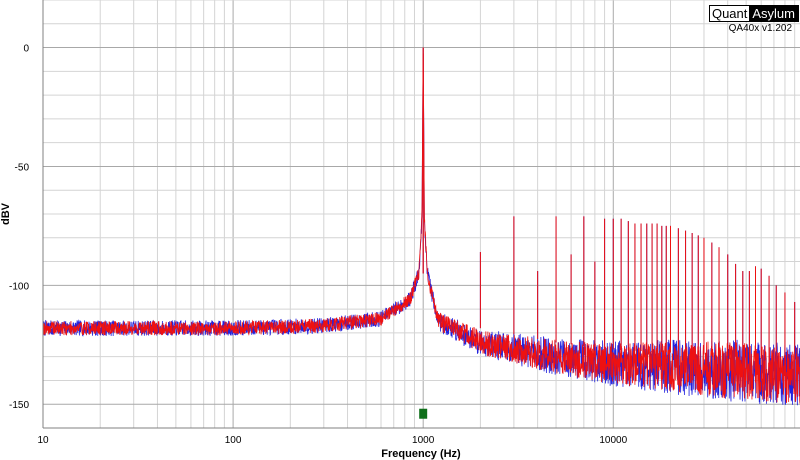  I want to click on y-tick-label: -50, so click(22, 167).